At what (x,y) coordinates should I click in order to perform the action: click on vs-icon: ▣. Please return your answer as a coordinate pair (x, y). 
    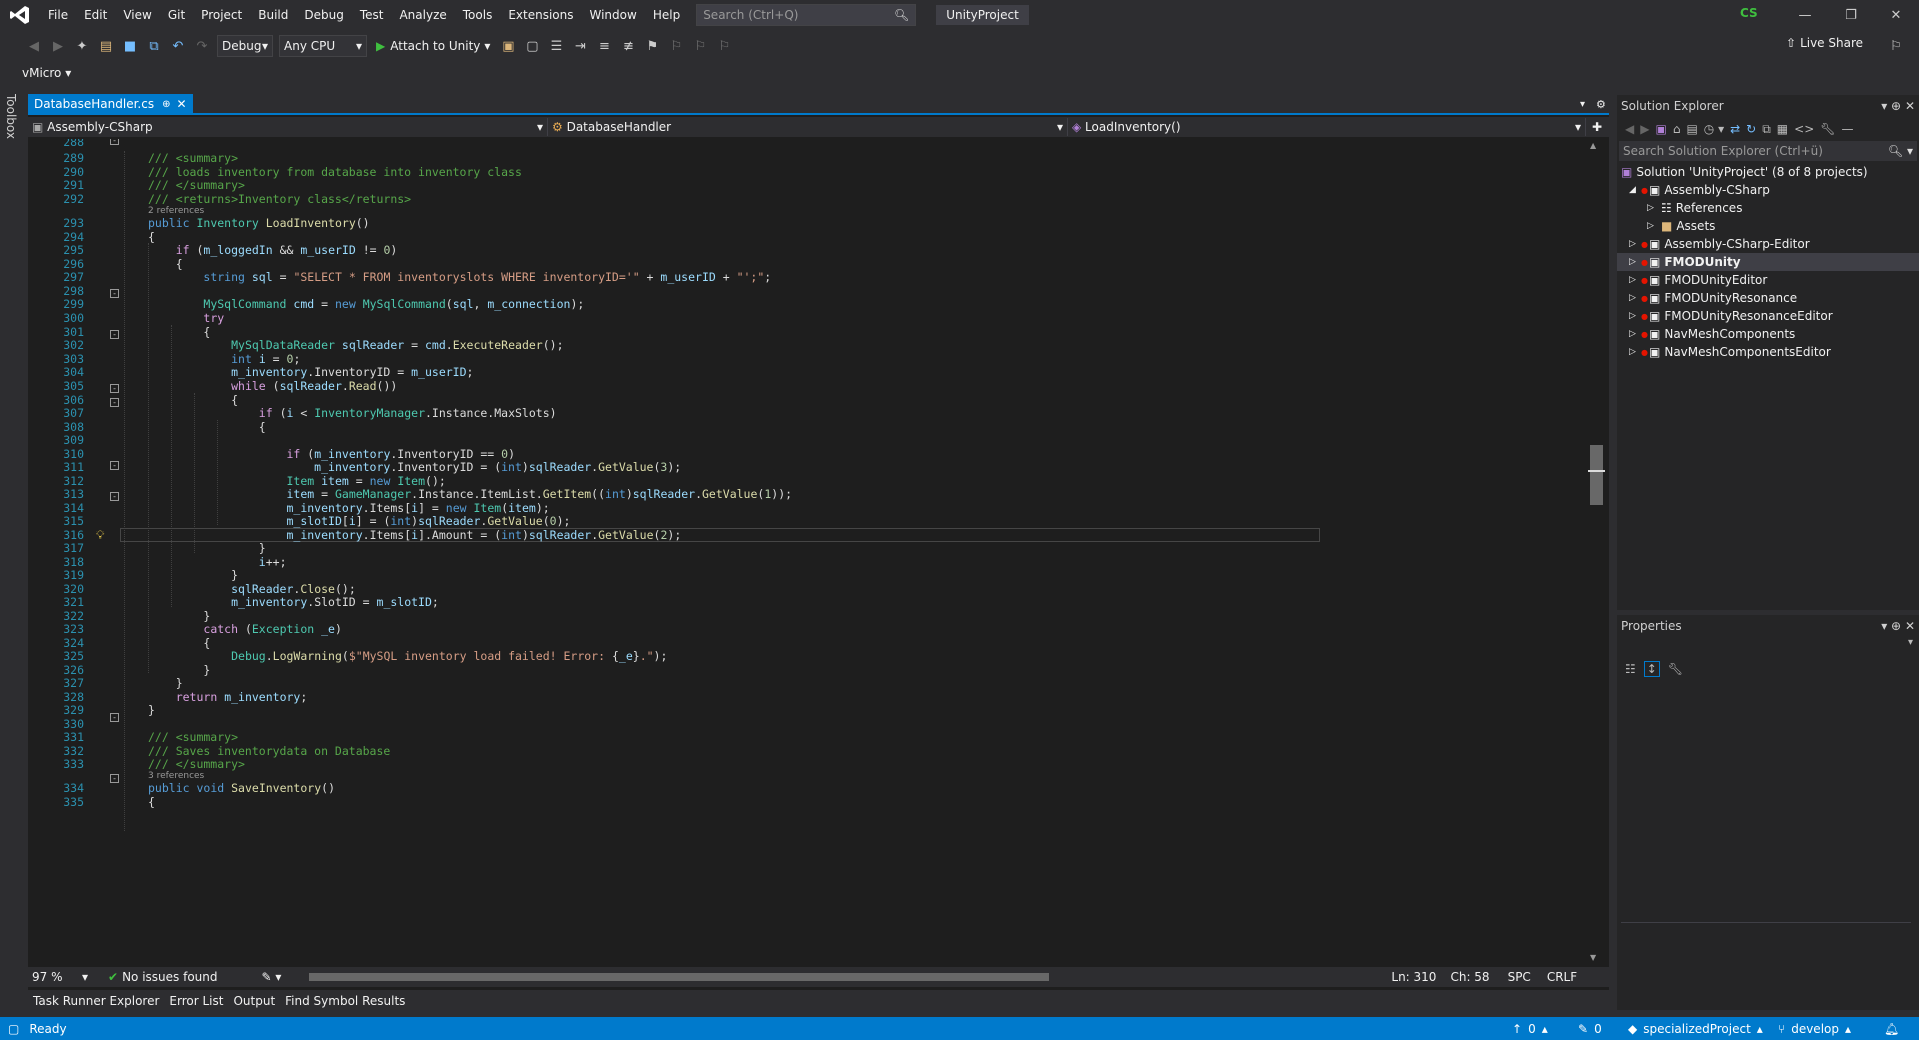
    Looking at the image, I should click on (1660, 129).